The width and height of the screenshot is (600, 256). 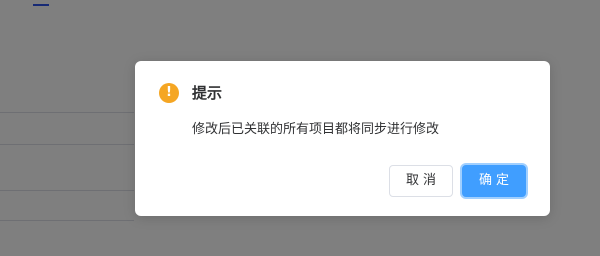 What do you see at coordinates (421, 181) in the screenshot?
I see `cancel-button: 取消` at bounding box center [421, 181].